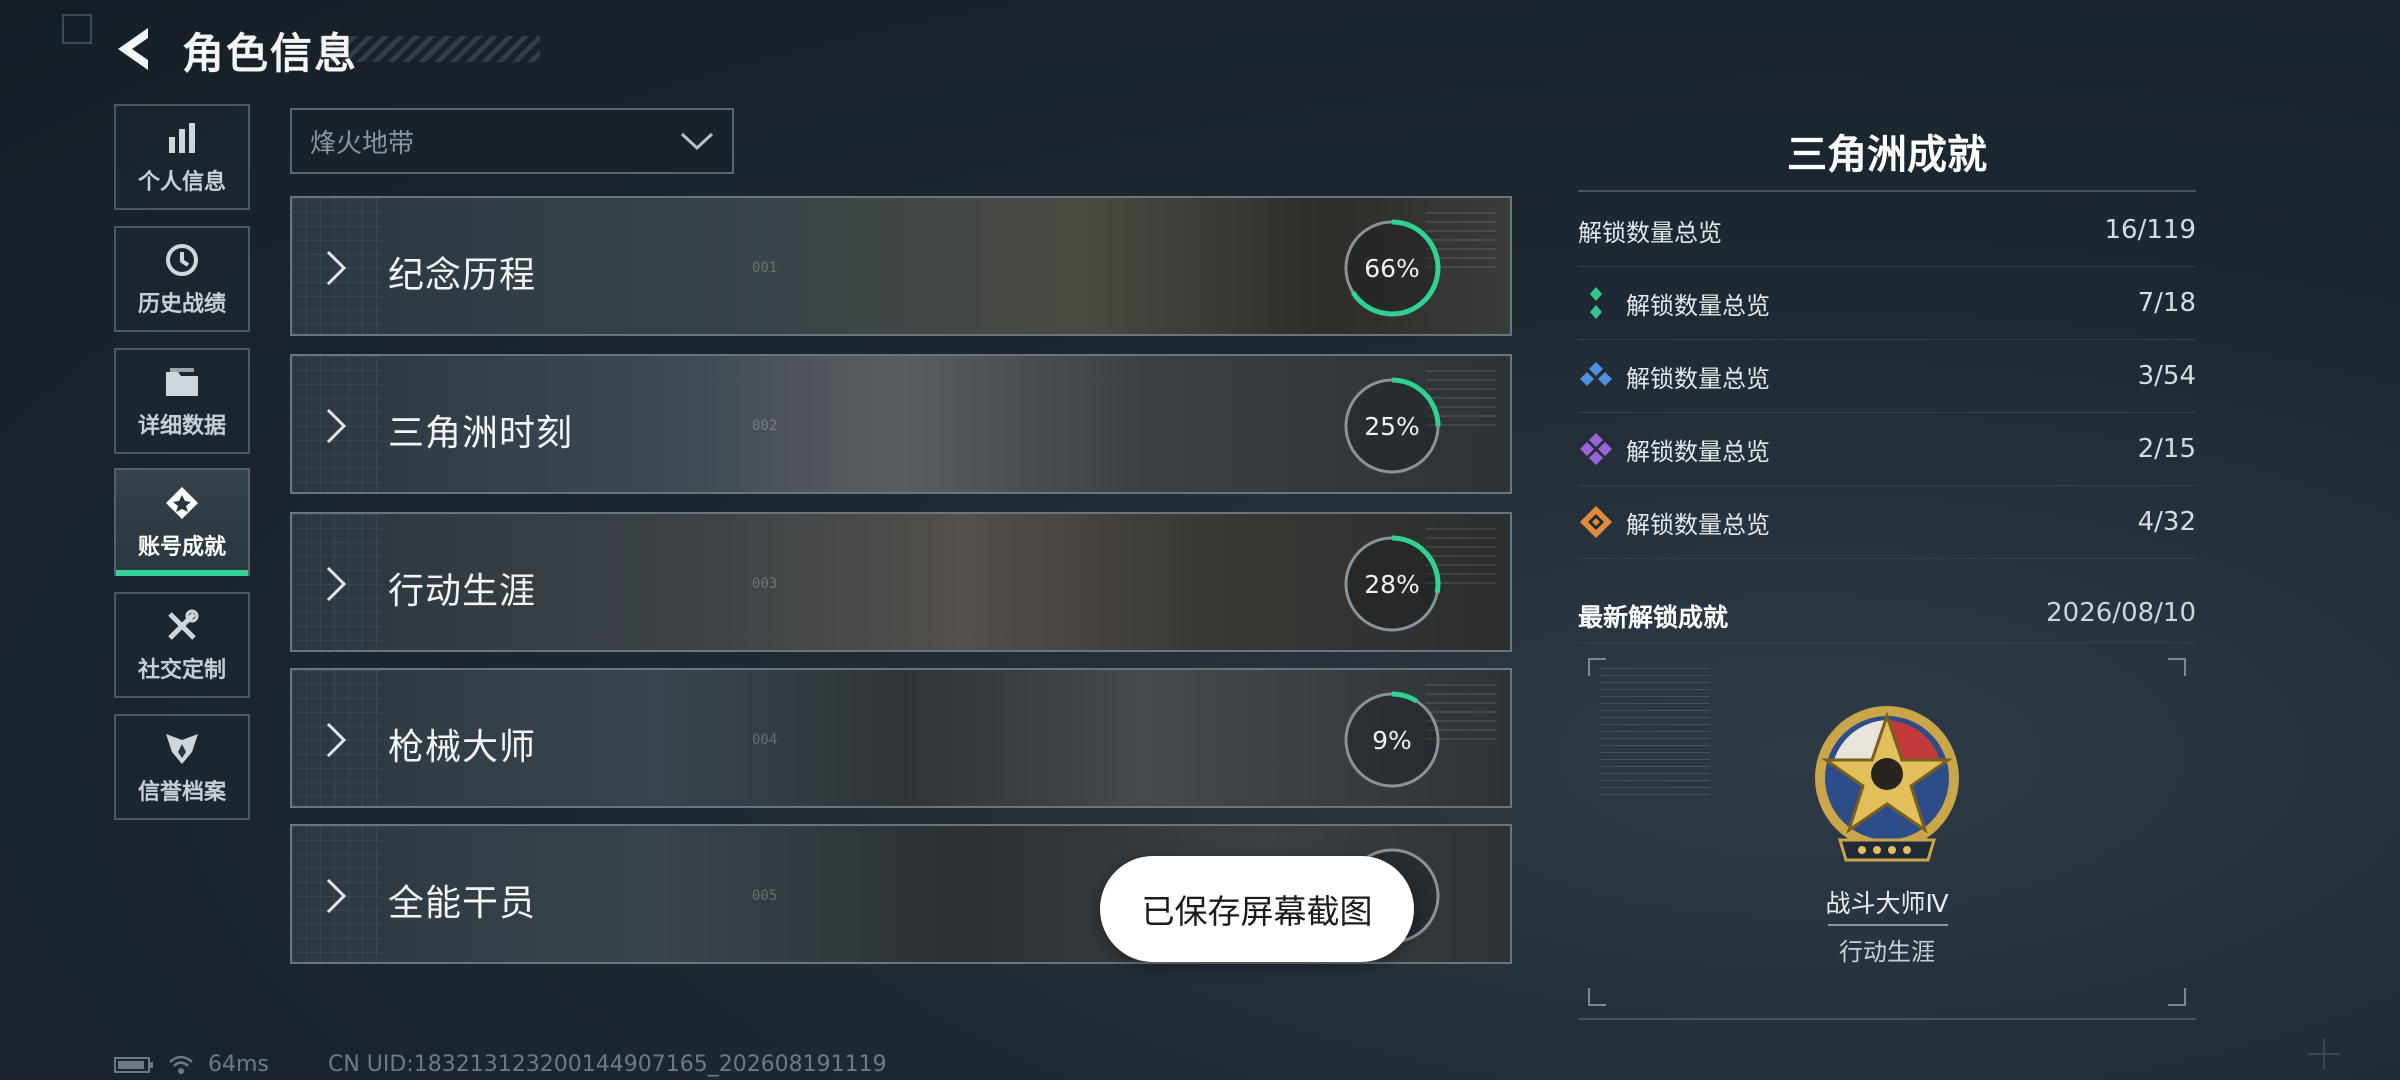 This screenshot has height=1080, width=2400. What do you see at coordinates (765, 896) in the screenshot?
I see `category-number: 005` at bounding box center [765, 896].